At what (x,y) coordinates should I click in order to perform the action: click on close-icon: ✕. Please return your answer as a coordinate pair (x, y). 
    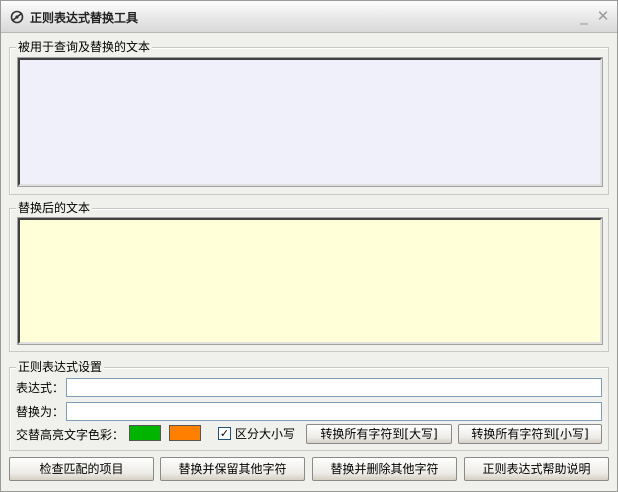
    Looking at the image, I should click on (603, 16).